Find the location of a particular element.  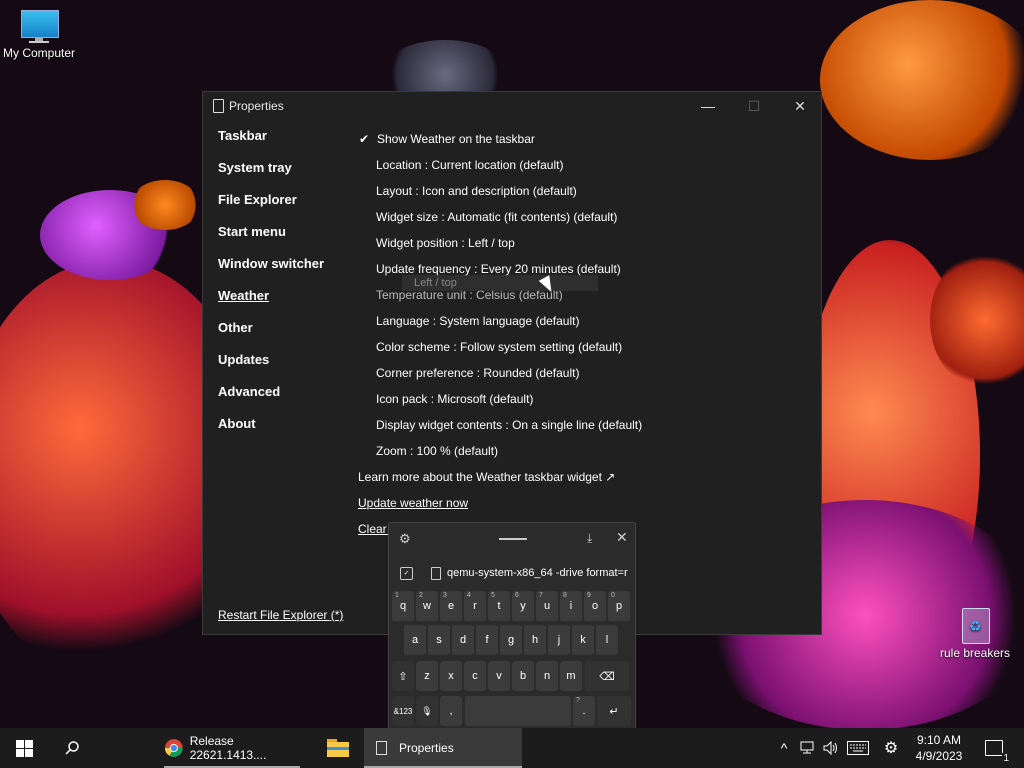

backspace-key: ⌫ is located at coordinates (607, 676).